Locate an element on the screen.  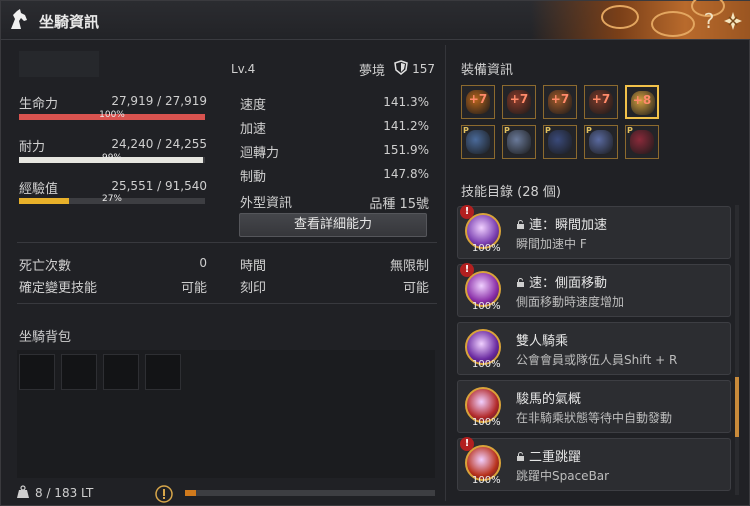
skill-description: 在非騎乘狀態等待中自動發動 is located at coordinates (594, 418).